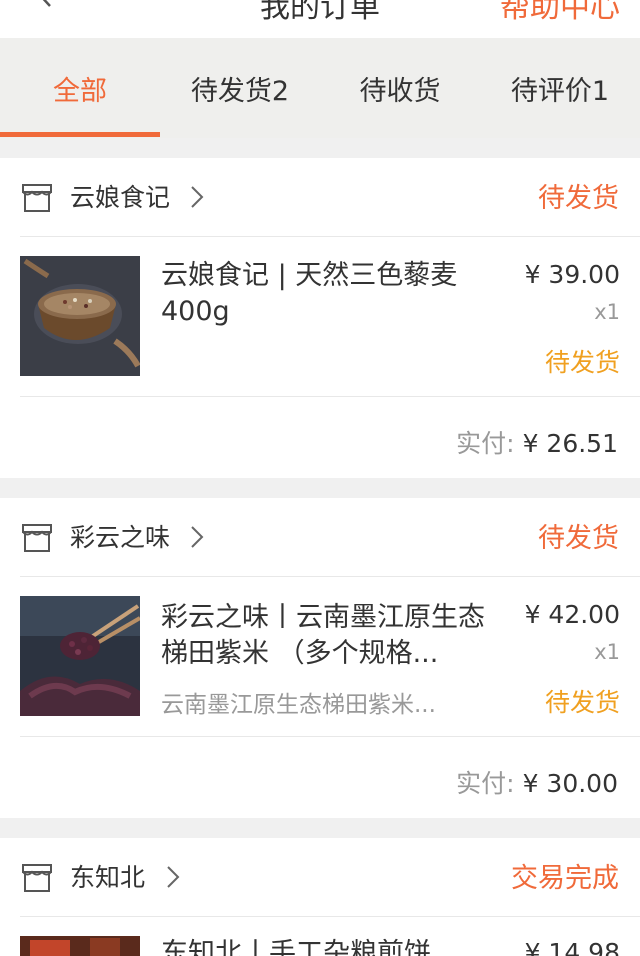  What do you see at coordinates (328, 294) in the screenshot?
I see `product-title: 云娘食记 | 天然三色藜麦400g` at bounding box center [328, 294].